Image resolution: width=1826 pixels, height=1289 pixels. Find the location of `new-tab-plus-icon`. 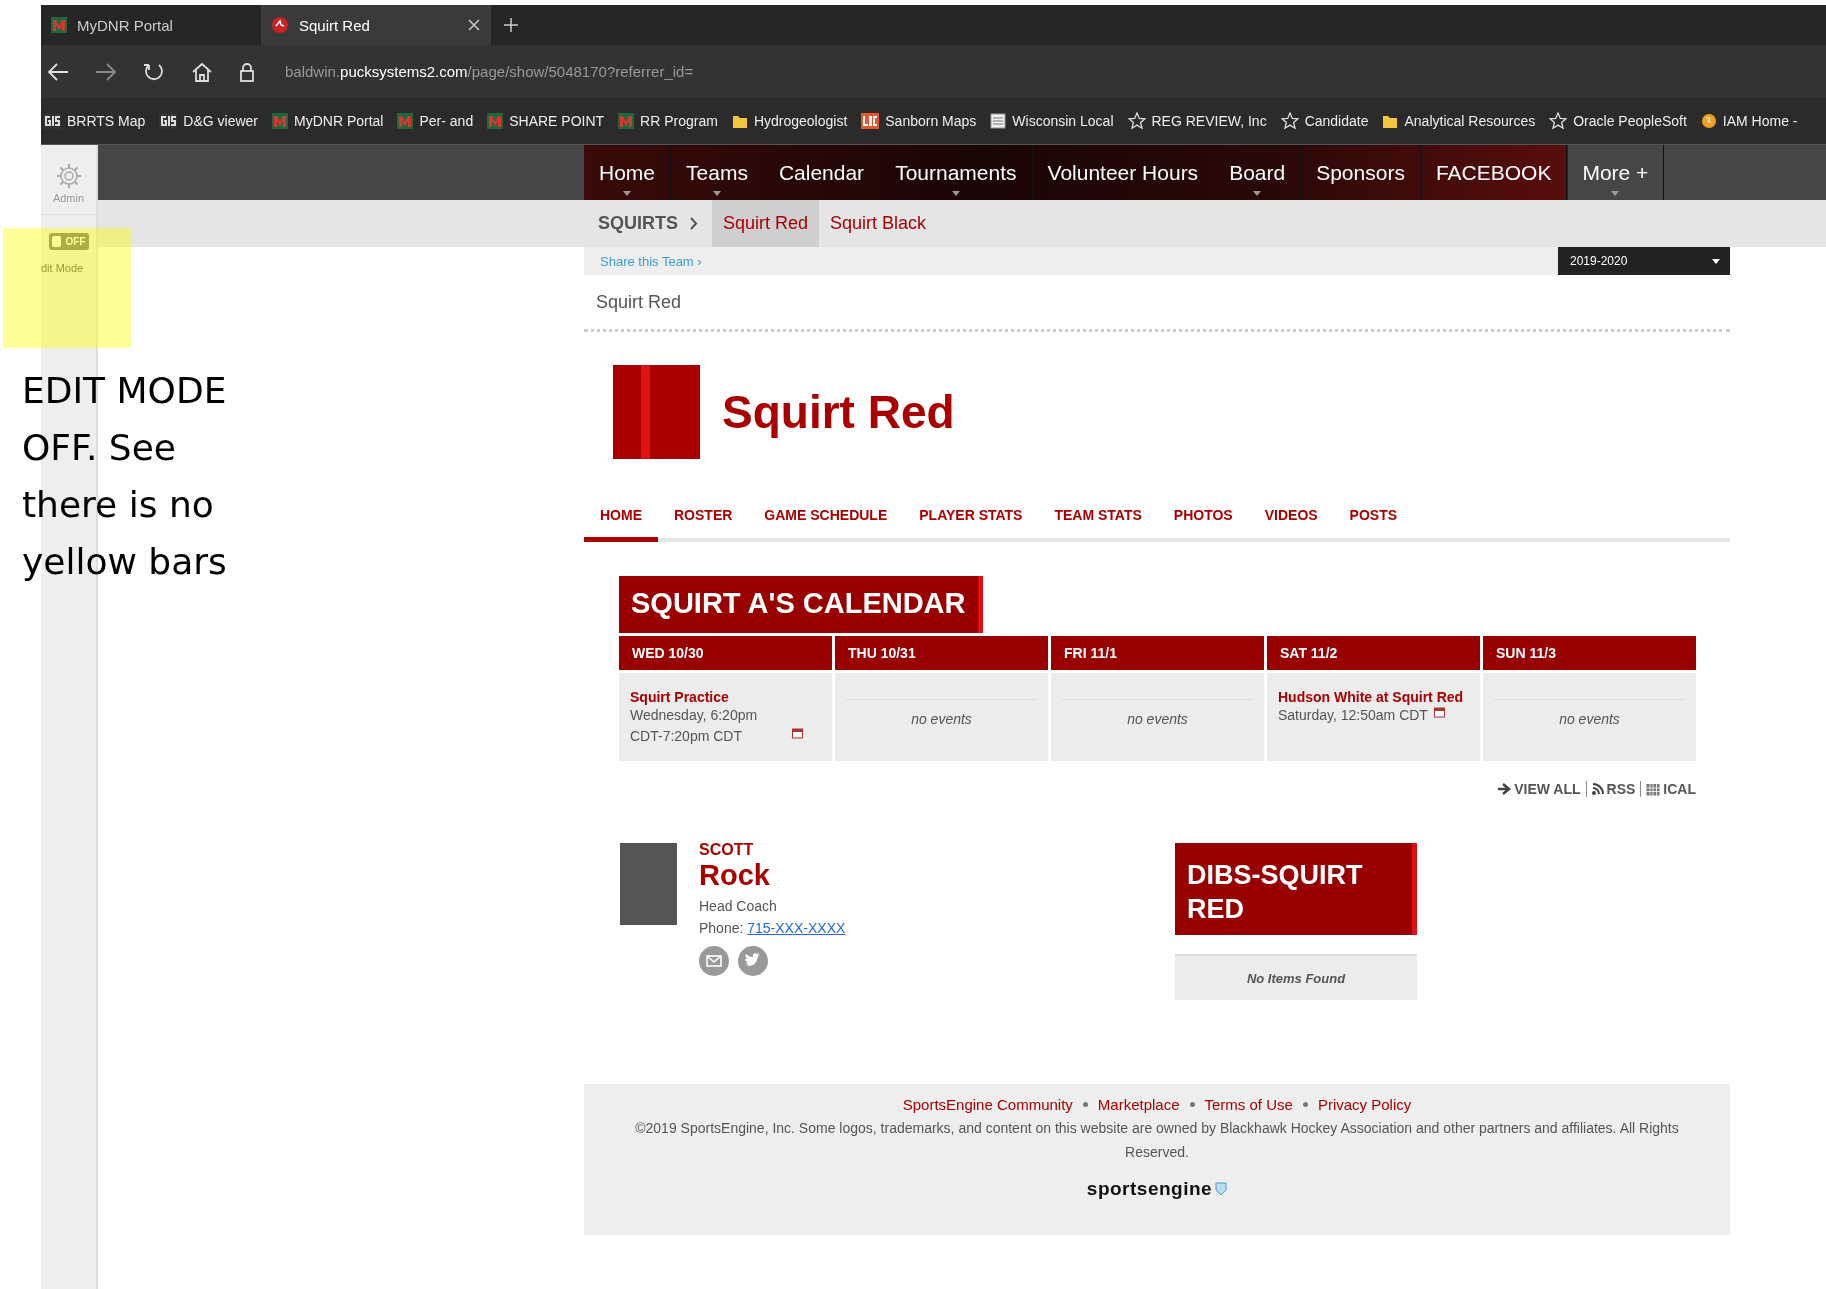

new-tab-plus-icon is located at coordinates (511, 25).